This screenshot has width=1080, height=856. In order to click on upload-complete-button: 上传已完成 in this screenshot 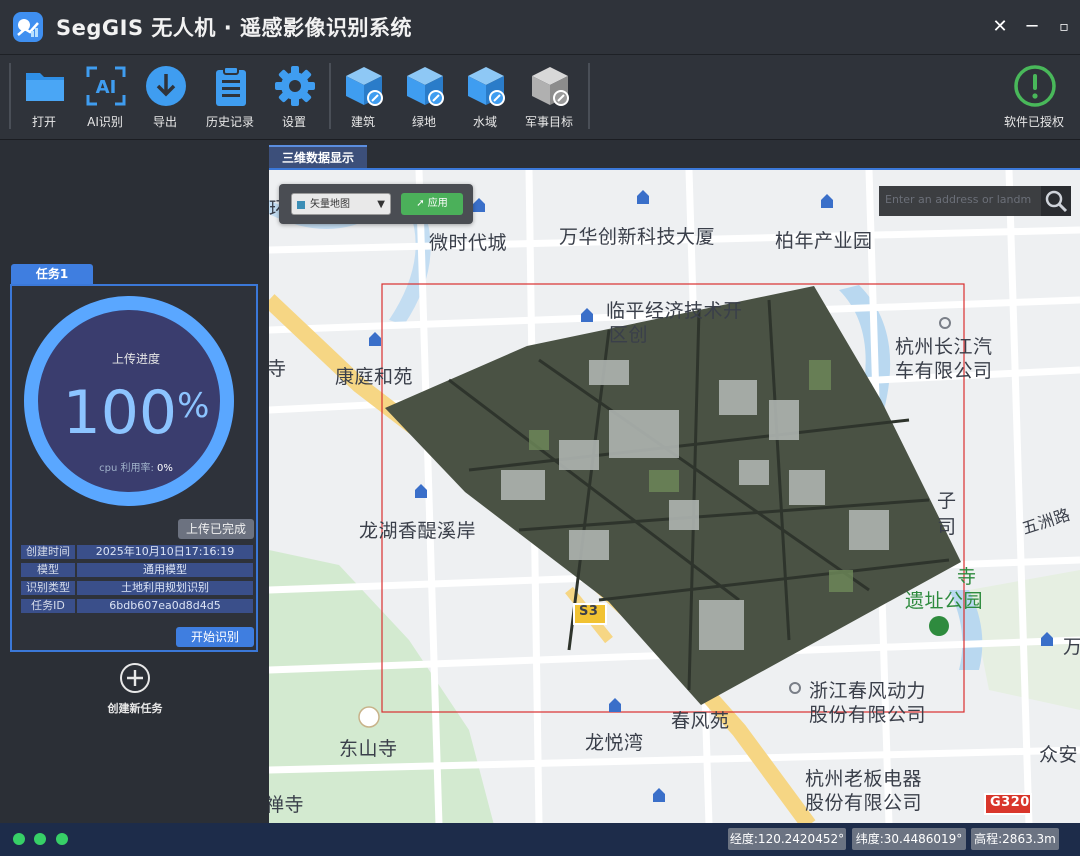, I will do `click(216, 529)`.